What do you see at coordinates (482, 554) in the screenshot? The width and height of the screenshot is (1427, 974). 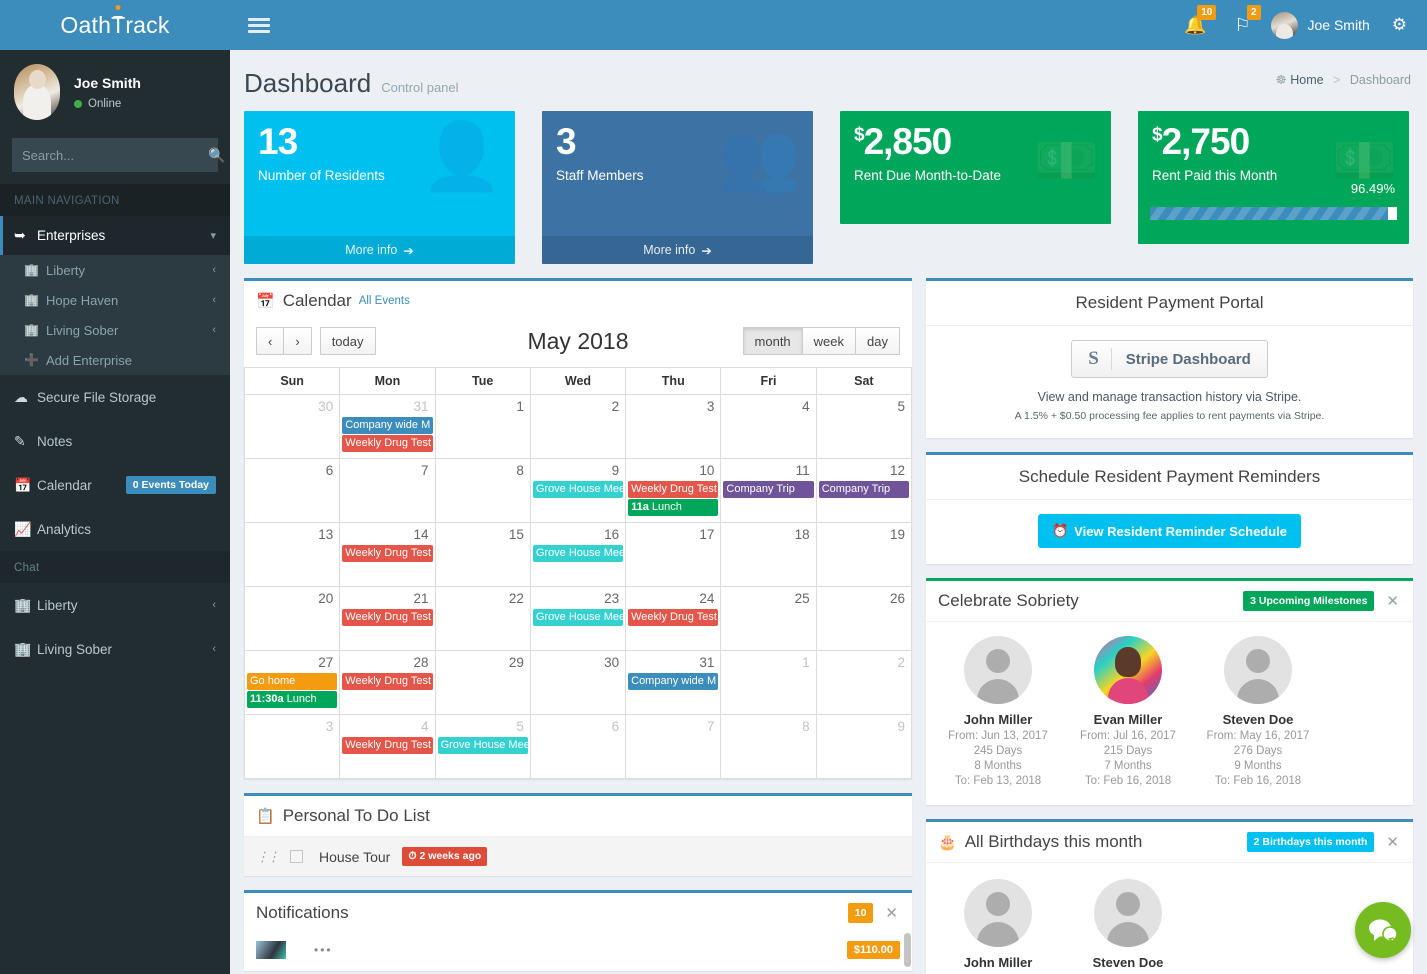 I see `calendar-day-cell: 15` at bounding box center [482, 554].